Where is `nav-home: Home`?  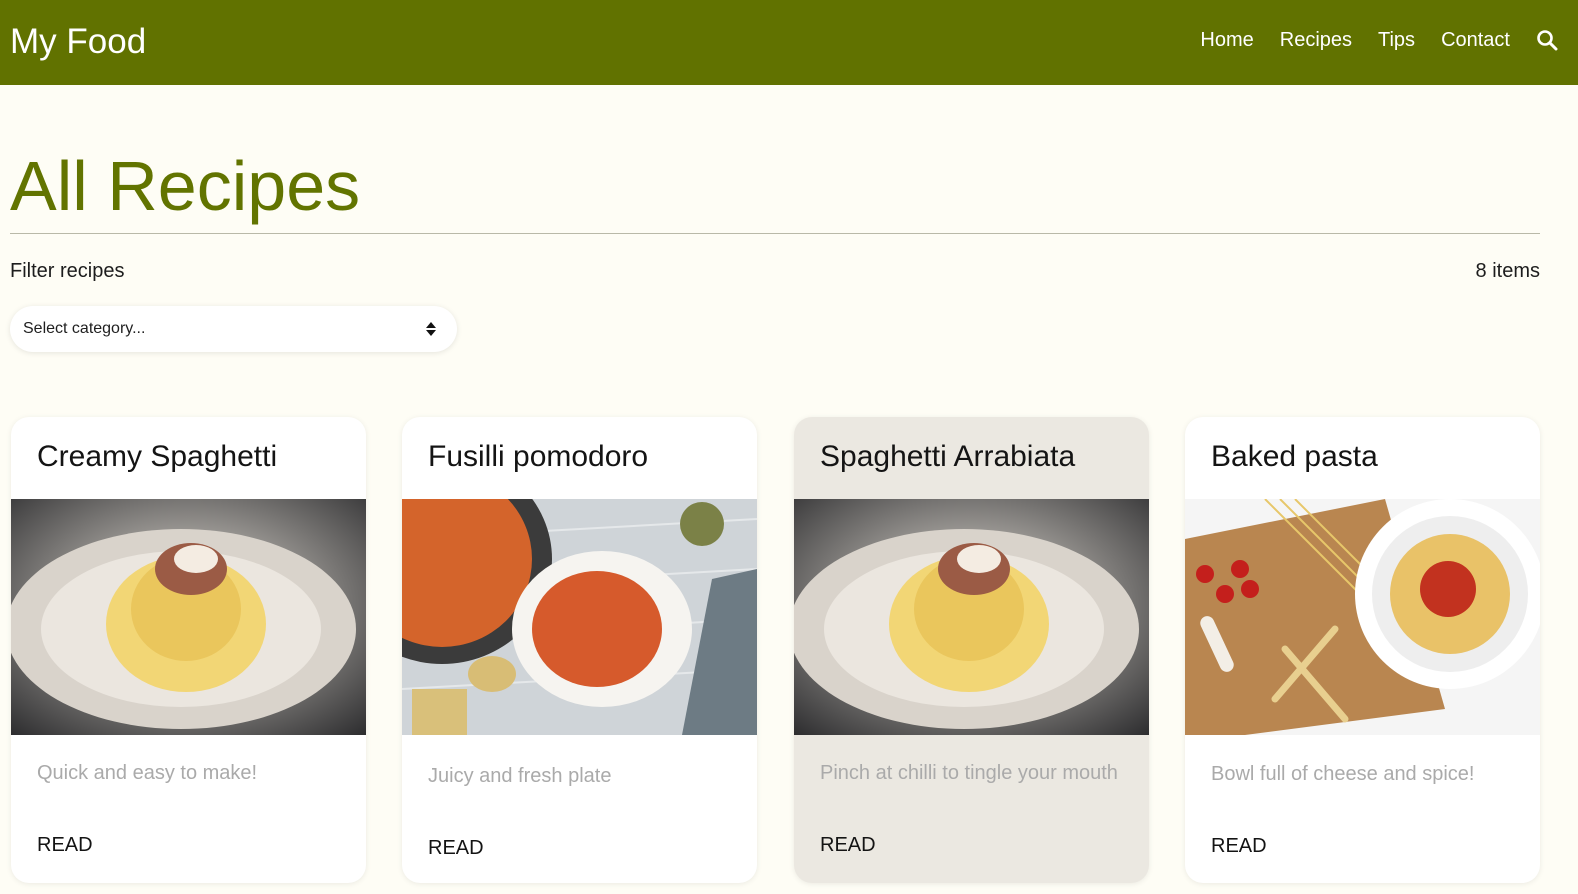 nav-home: Home is located at coordinates (1226, 40).